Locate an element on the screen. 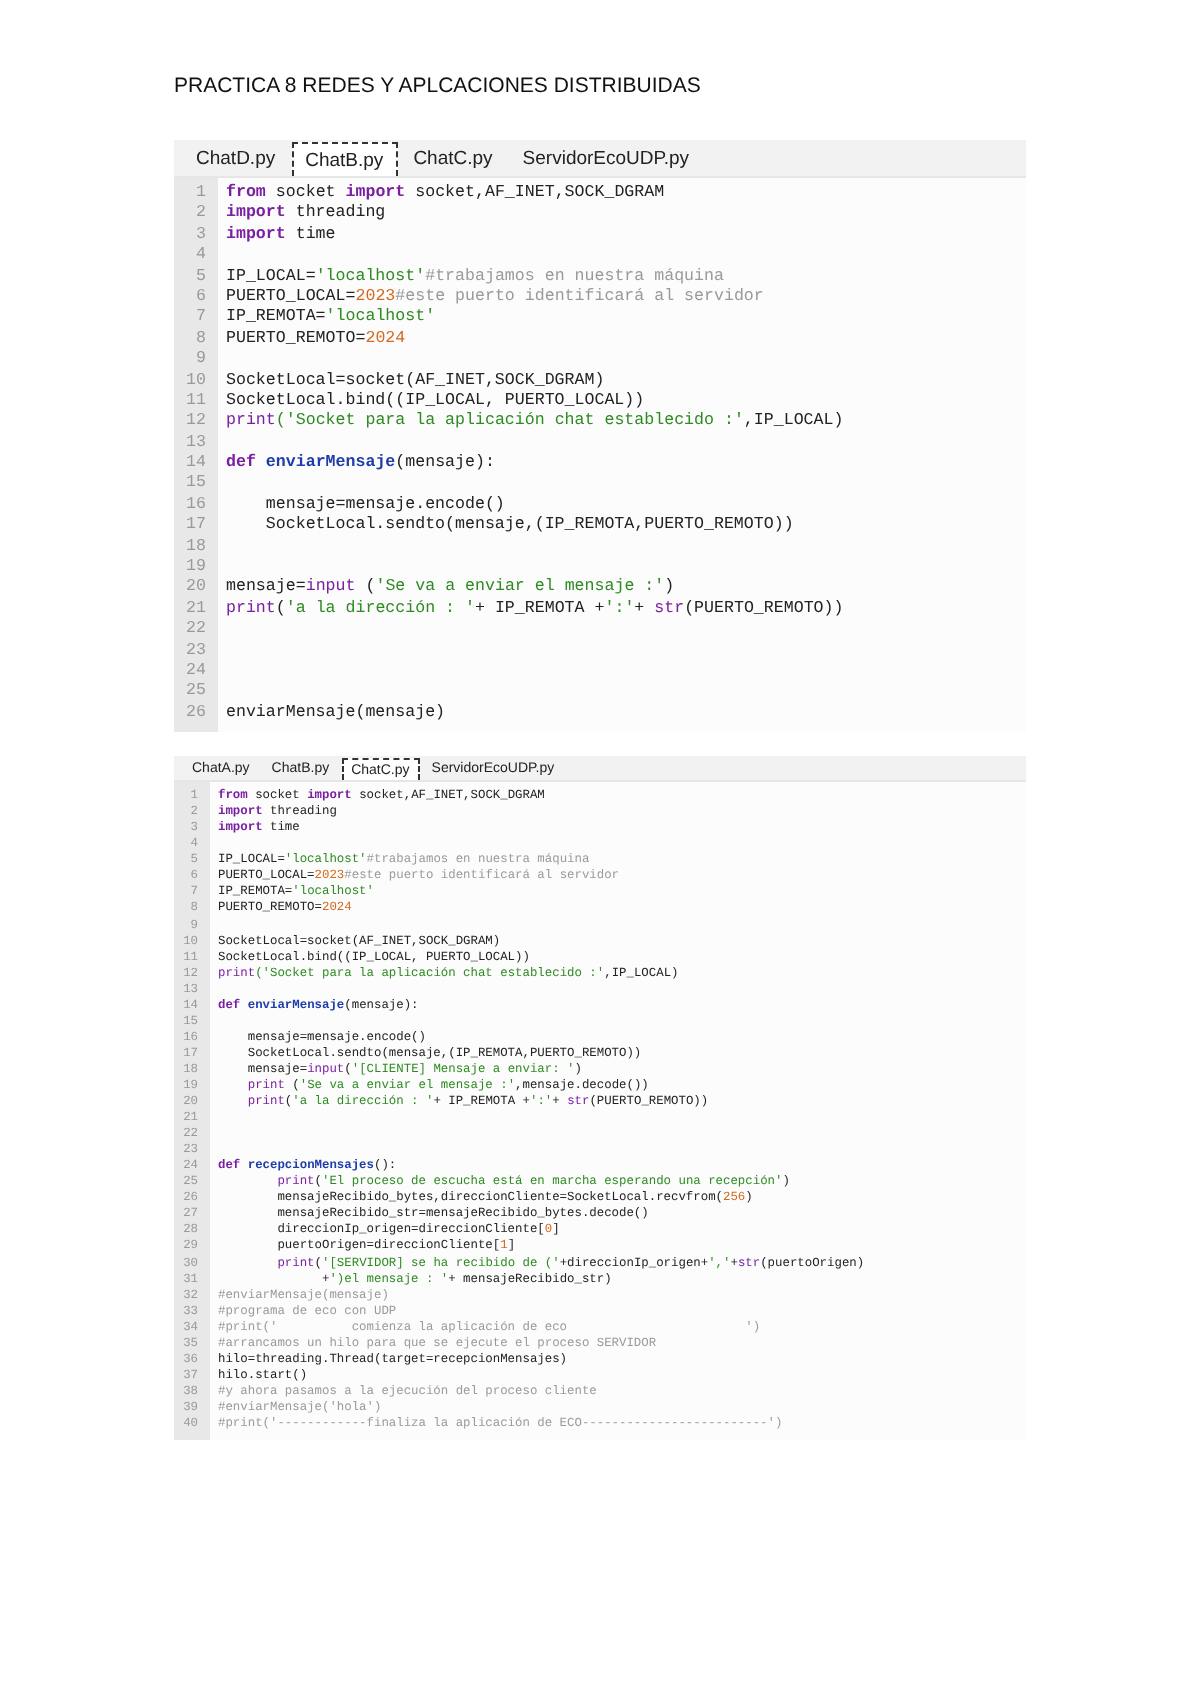 The width and height of the screenshot is (1198, 1696). code-line: def enviarMensaje(mensaje): is located at coordinates (359, 464).